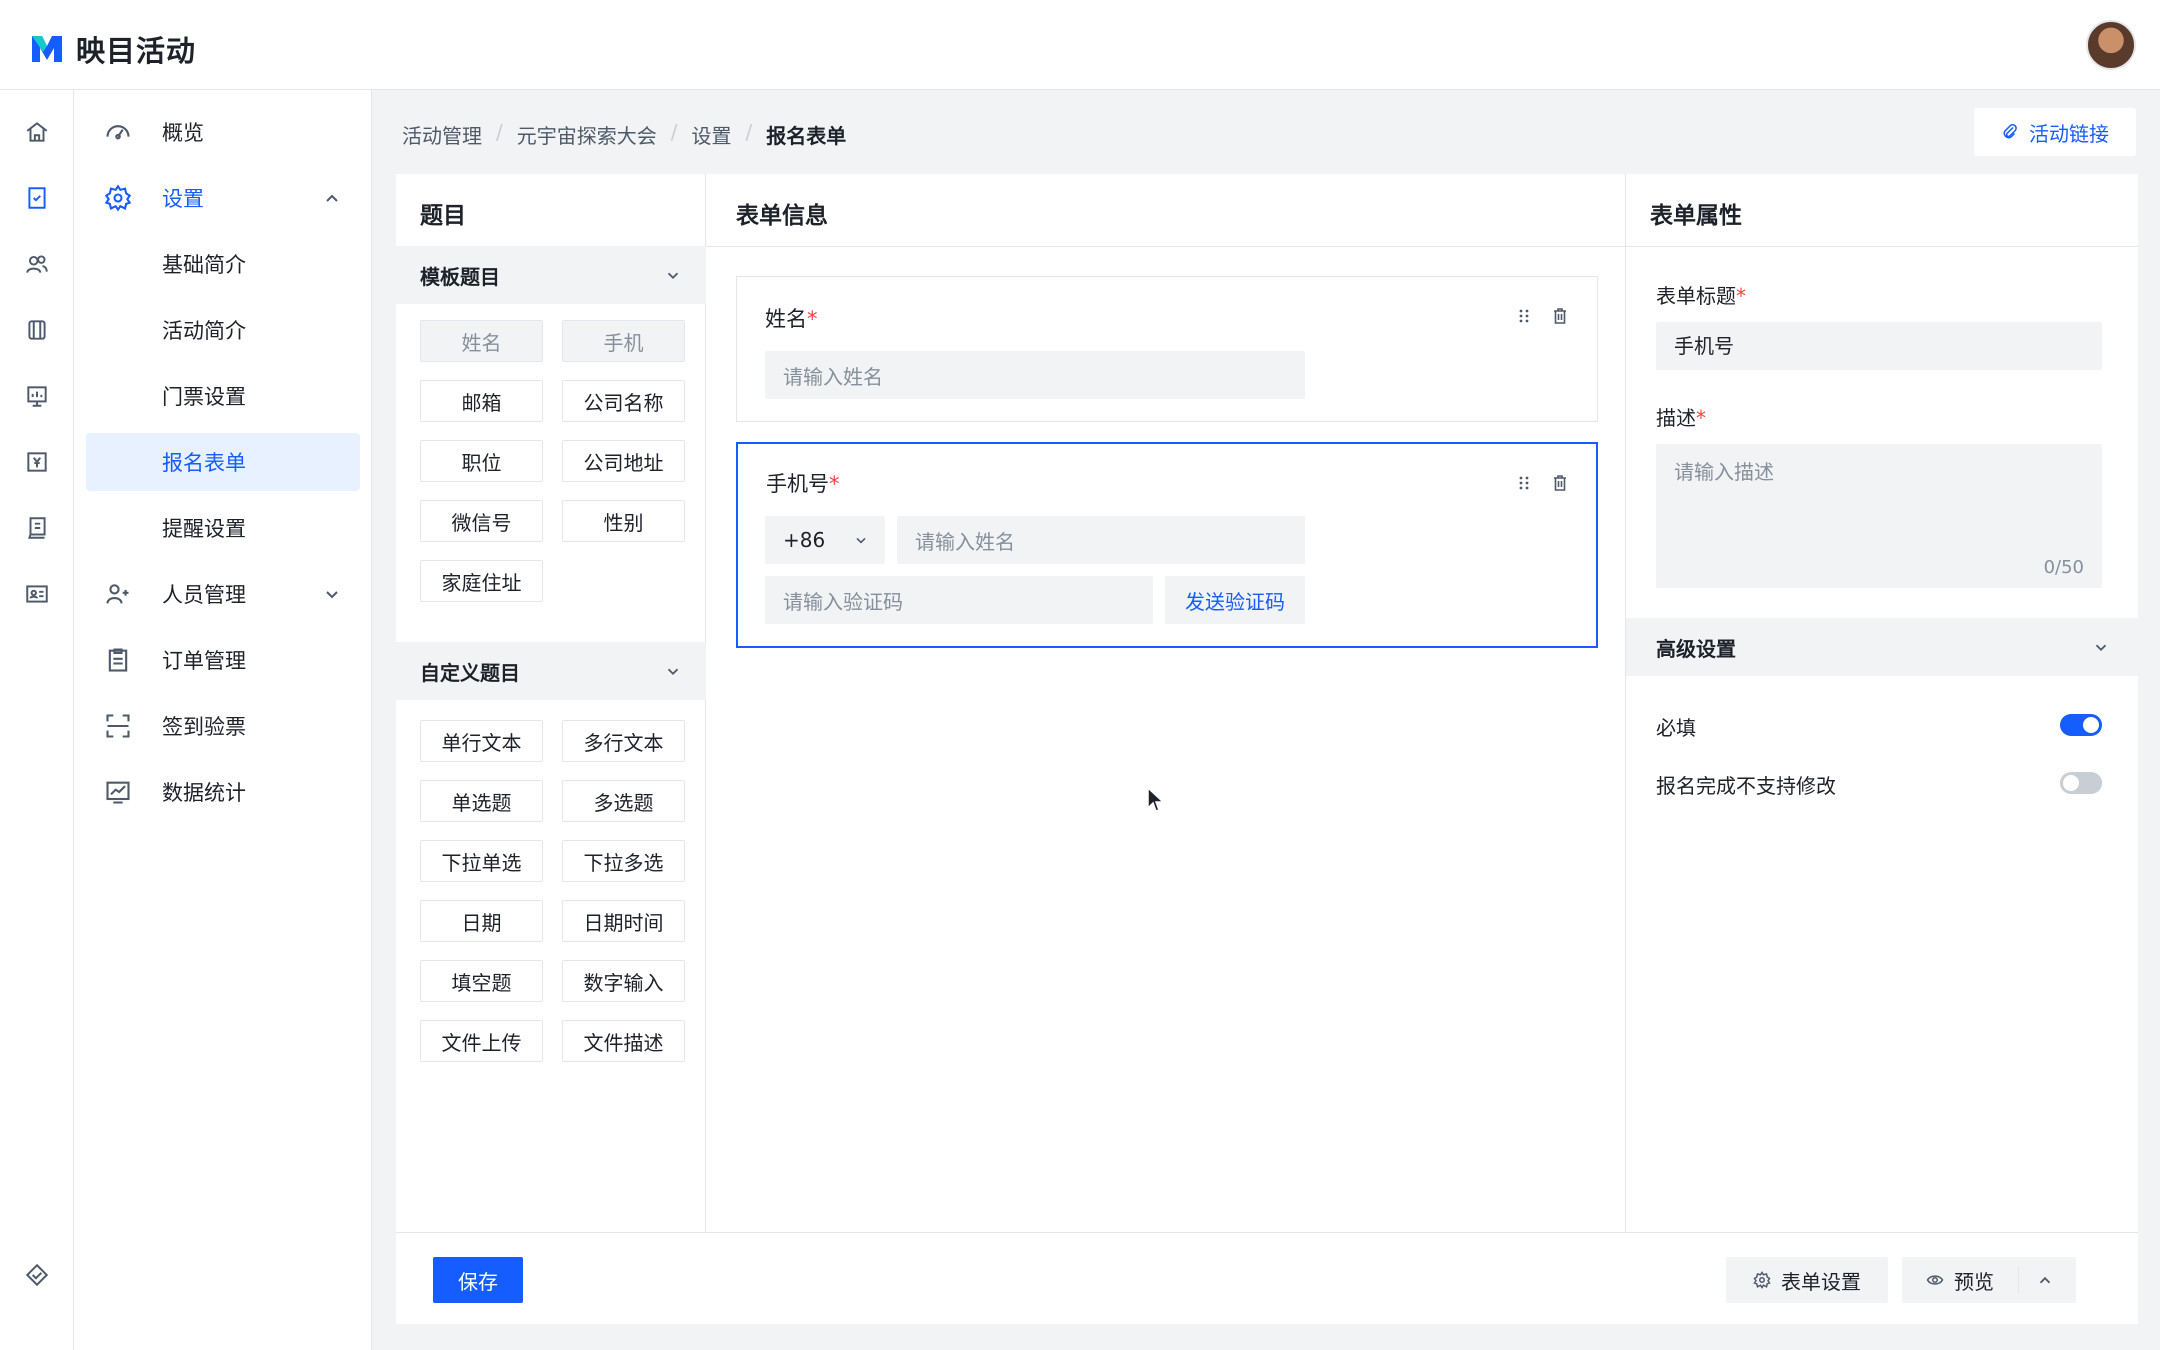 The width and height of the screenshot is (2160, 1350). Describe the element at coordinates (481, 1041) in the screenshot. I see `custom-chip-file-upload: 文件上传` at that location.